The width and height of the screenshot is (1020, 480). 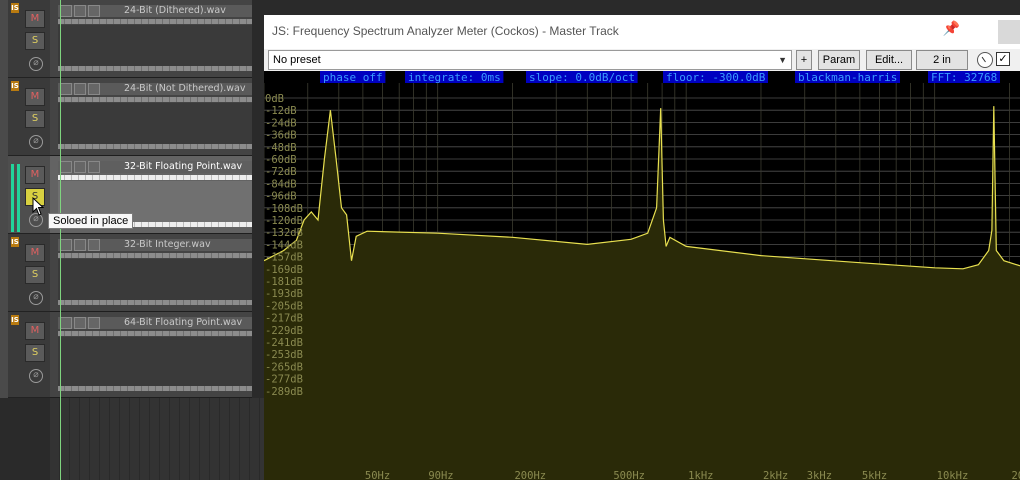 What do you see at coordinates (284, 258) in the screenshot?
I see `db-tick-label: -157dB` at bounding box center [284, 258].